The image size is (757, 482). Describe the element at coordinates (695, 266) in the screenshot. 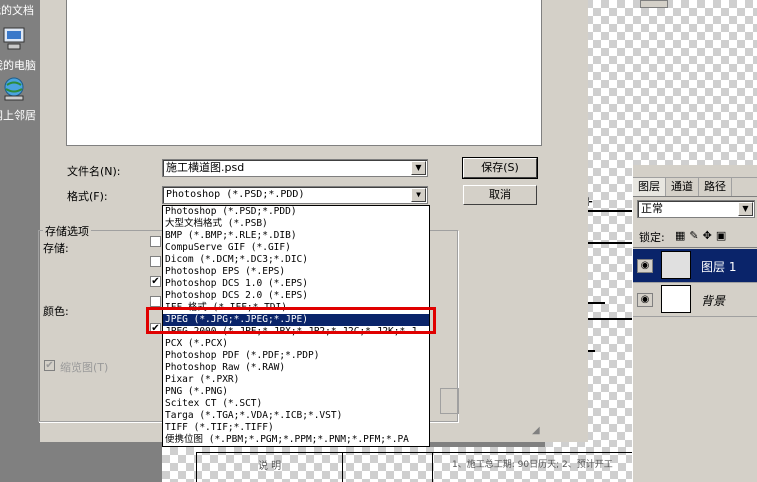

I see `layer-row-layer1: ◉ 图层 1` at that location.